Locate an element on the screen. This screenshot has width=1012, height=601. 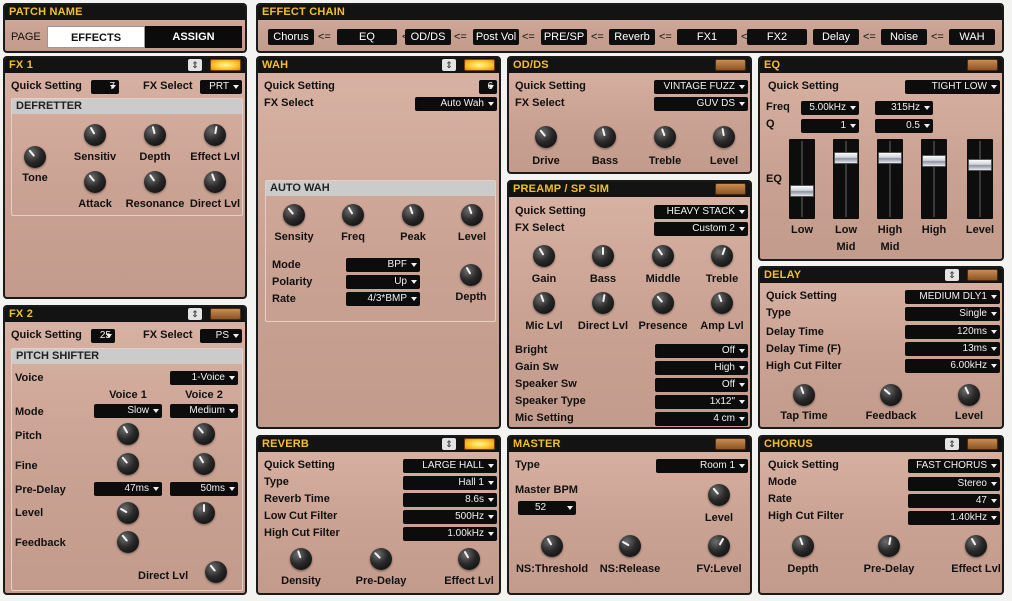
reverb-type-select: Hall 1 is located at coordinates (450, 483).